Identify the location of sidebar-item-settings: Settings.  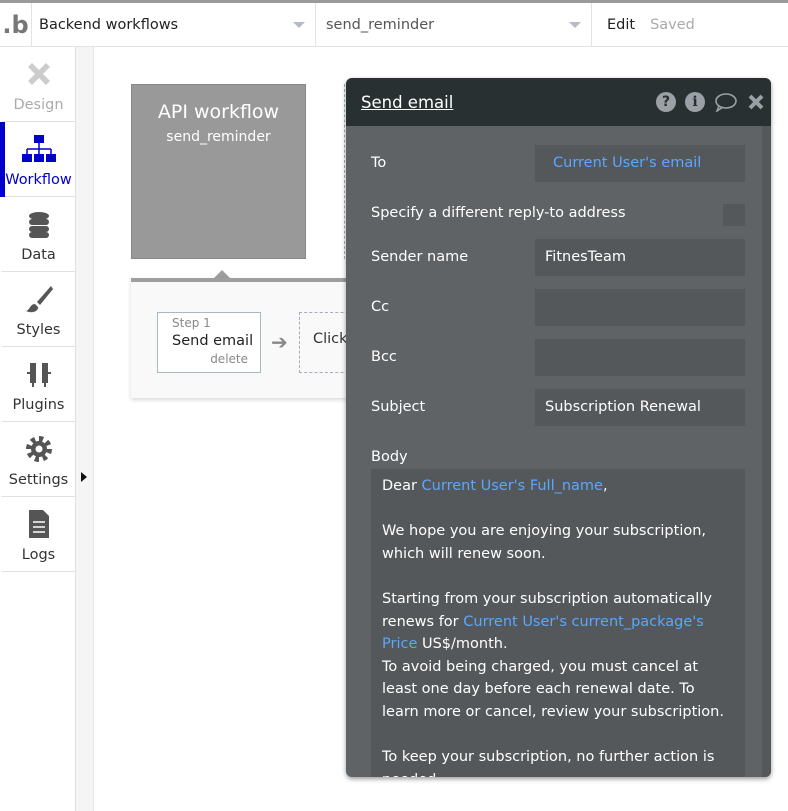
(38, 459).